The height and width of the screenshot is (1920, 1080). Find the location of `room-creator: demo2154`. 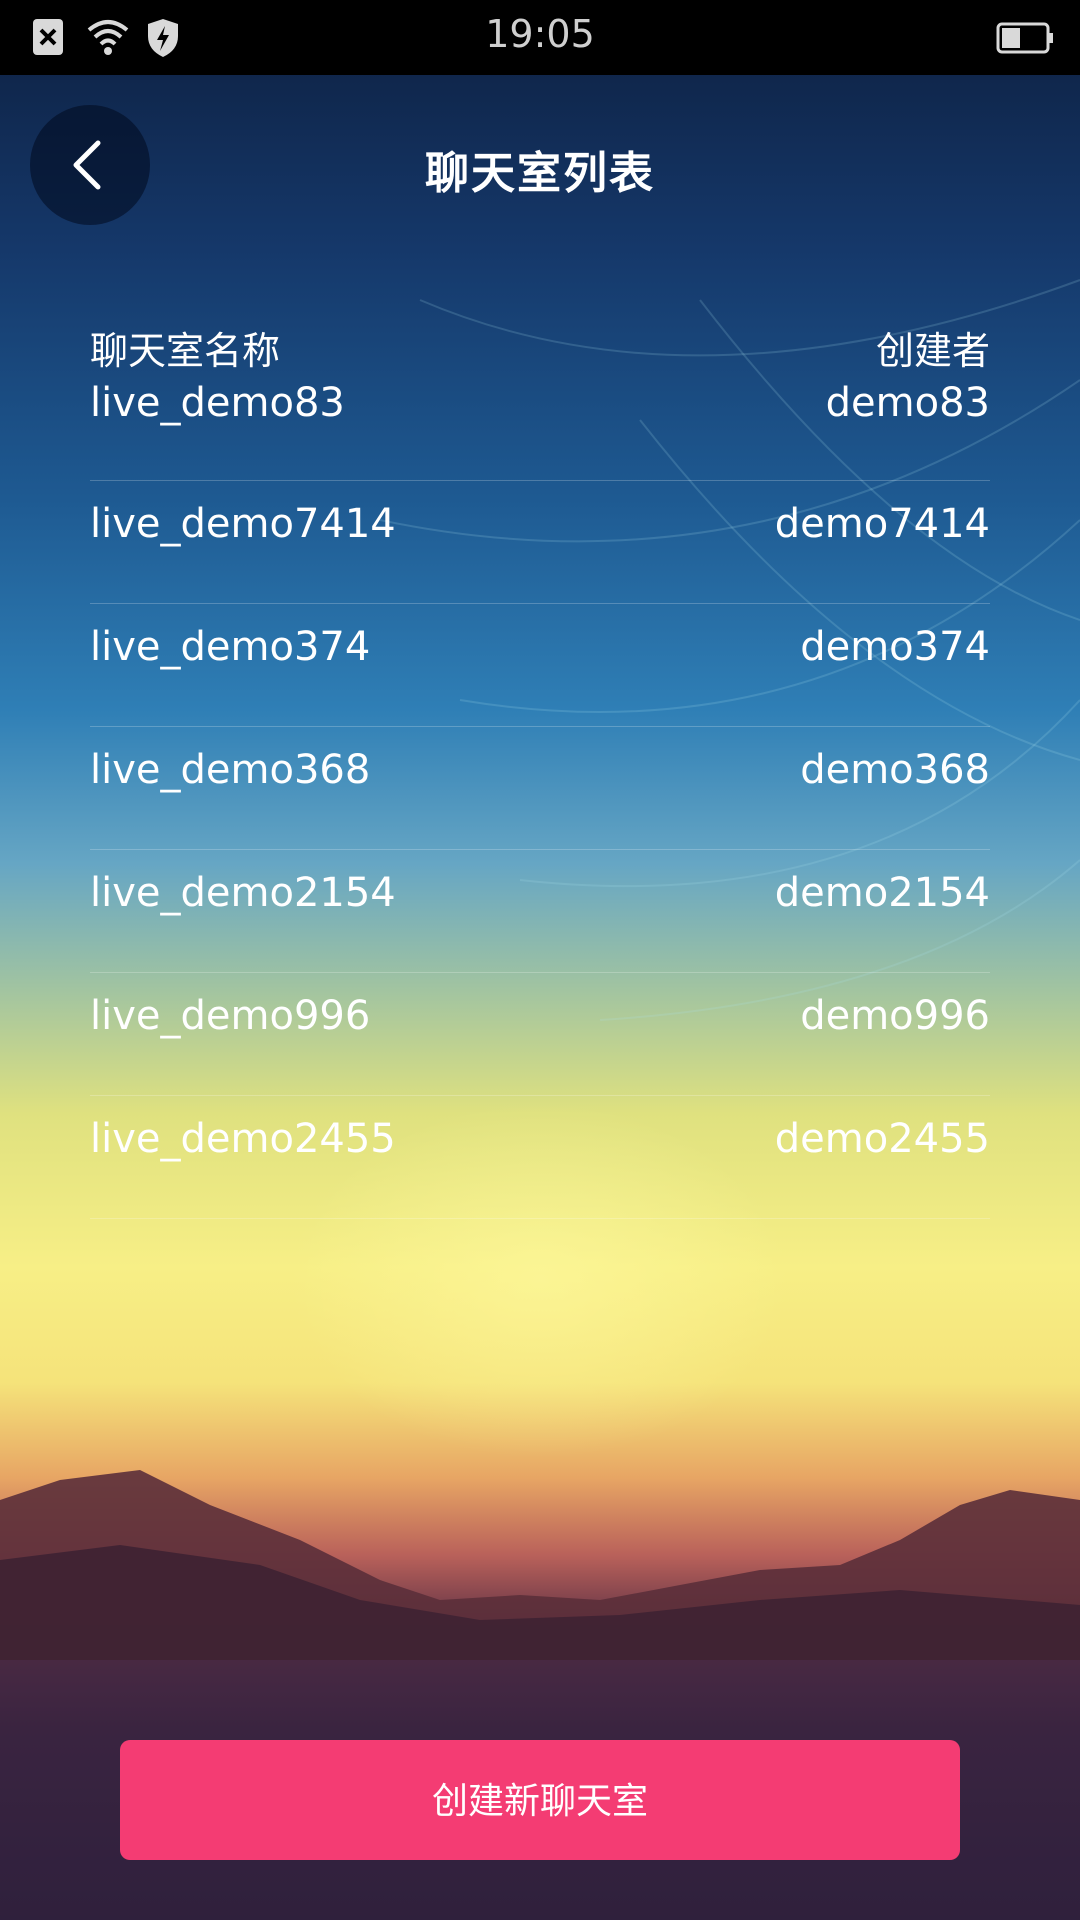

room-creator: demo2154 is located at coordinates (882, 893).